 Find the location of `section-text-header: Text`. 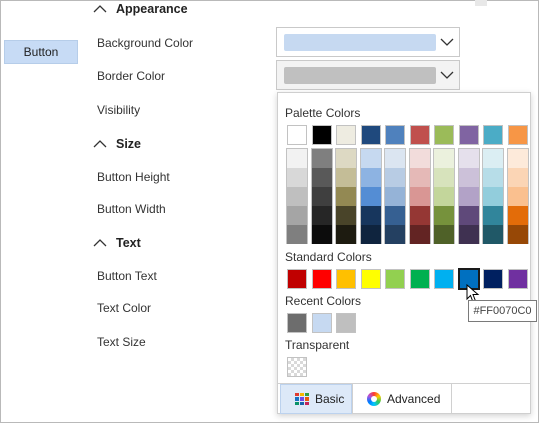

section-text-header: Text is located at coordinates (116, 243).